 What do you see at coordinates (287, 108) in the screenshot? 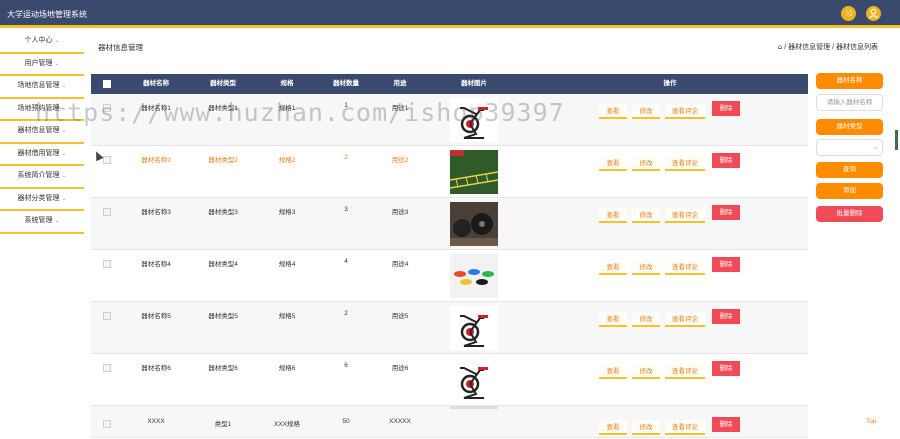
I see `cell-spec: 规格1` at bounding box center [287, 108].